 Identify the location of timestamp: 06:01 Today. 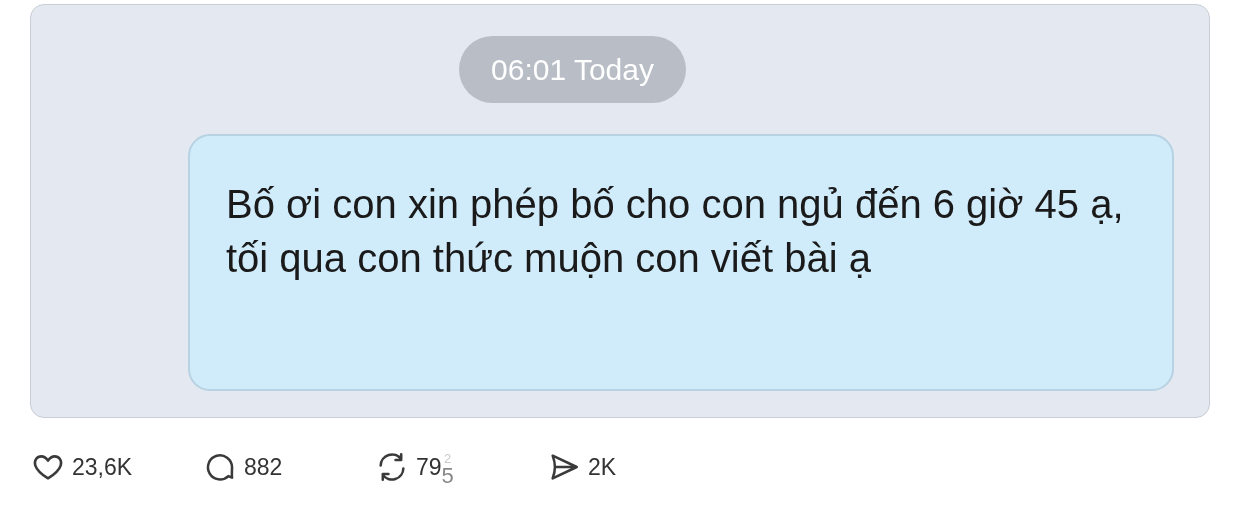
(572, 69).